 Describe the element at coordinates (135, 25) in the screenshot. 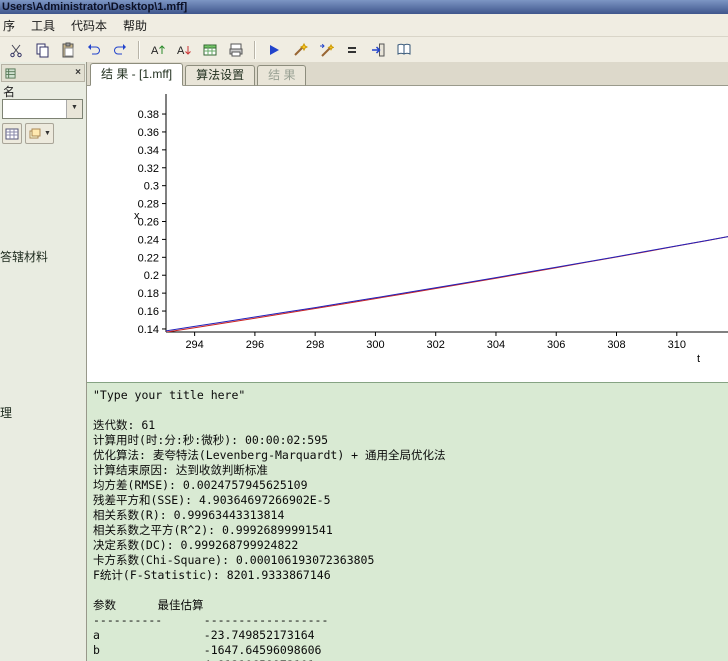

I see `menu-item-help: 帮助` at that location.